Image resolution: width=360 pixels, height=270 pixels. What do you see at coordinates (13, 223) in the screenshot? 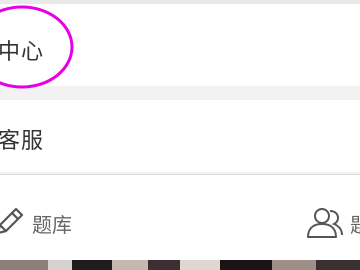
I see `pencil-icon` at bounding box center [13, 223].